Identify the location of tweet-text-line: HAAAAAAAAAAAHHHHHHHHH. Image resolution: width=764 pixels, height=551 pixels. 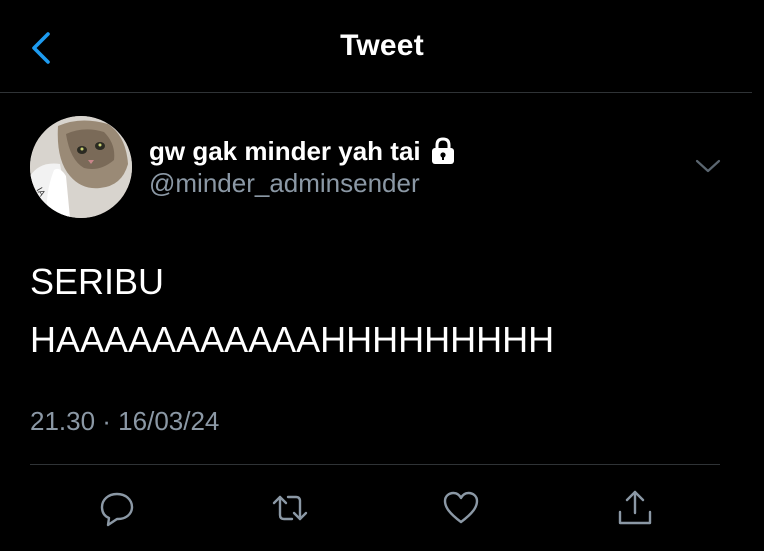
(292, 339).